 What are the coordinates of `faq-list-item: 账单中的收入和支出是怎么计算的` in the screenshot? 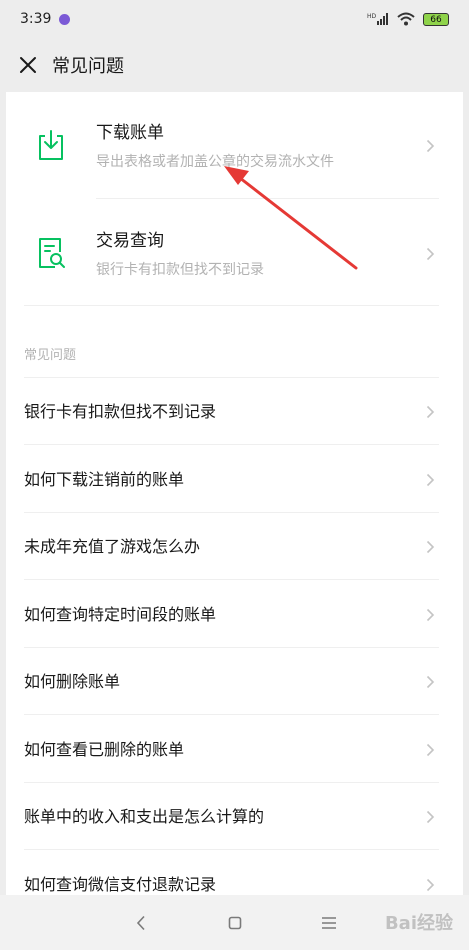 It's located at (234, 816).